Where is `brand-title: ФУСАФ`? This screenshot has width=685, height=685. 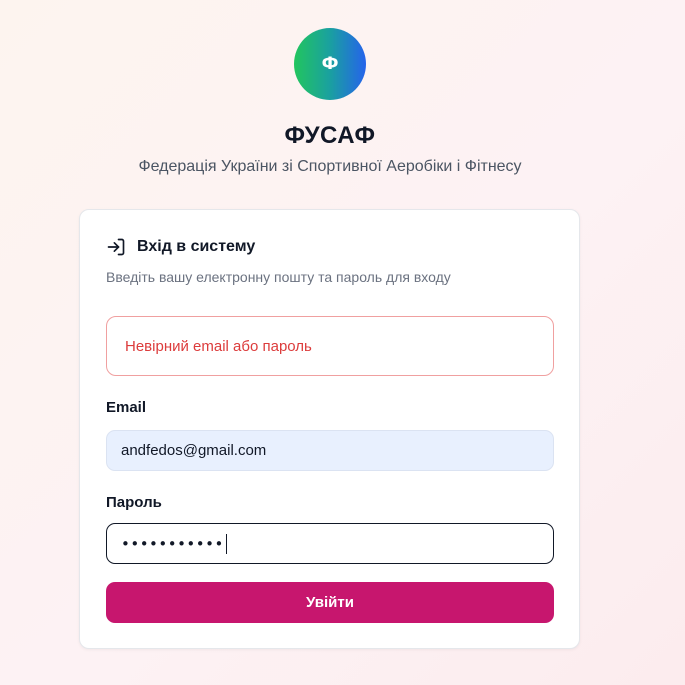 brand-title: ФУСАФ is located at coordinates (330, 135).